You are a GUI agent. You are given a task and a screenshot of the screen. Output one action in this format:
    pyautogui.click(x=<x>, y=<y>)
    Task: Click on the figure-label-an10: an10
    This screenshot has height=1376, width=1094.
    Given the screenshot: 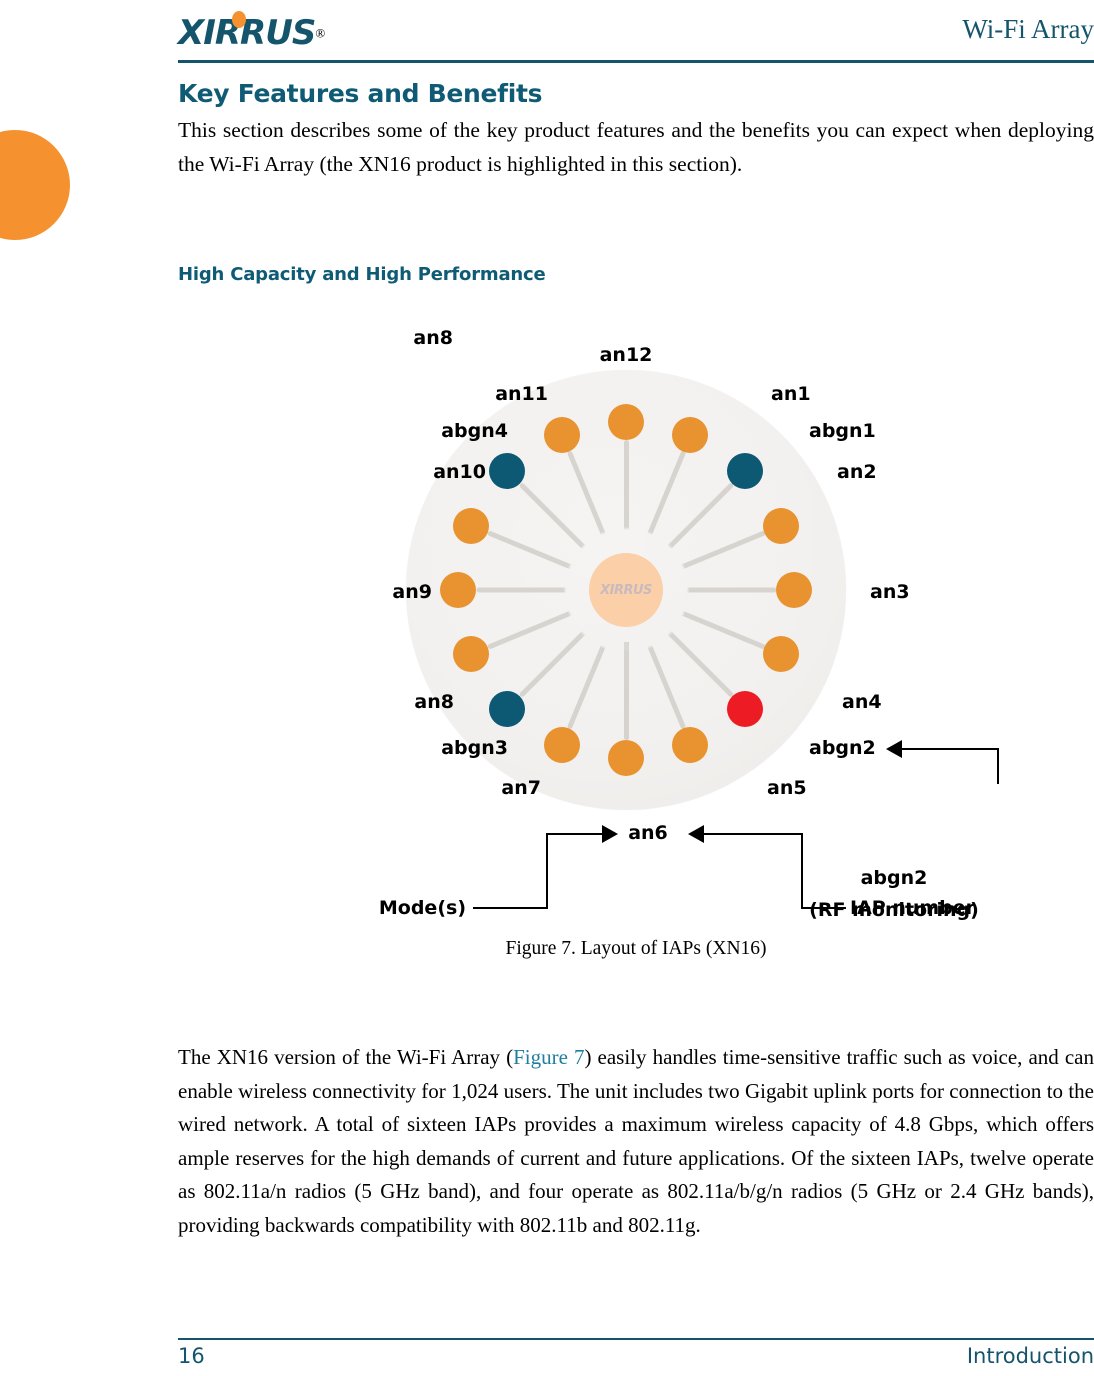 What is the action you would take?
    pyautogui.click(x=459, y=472)
    